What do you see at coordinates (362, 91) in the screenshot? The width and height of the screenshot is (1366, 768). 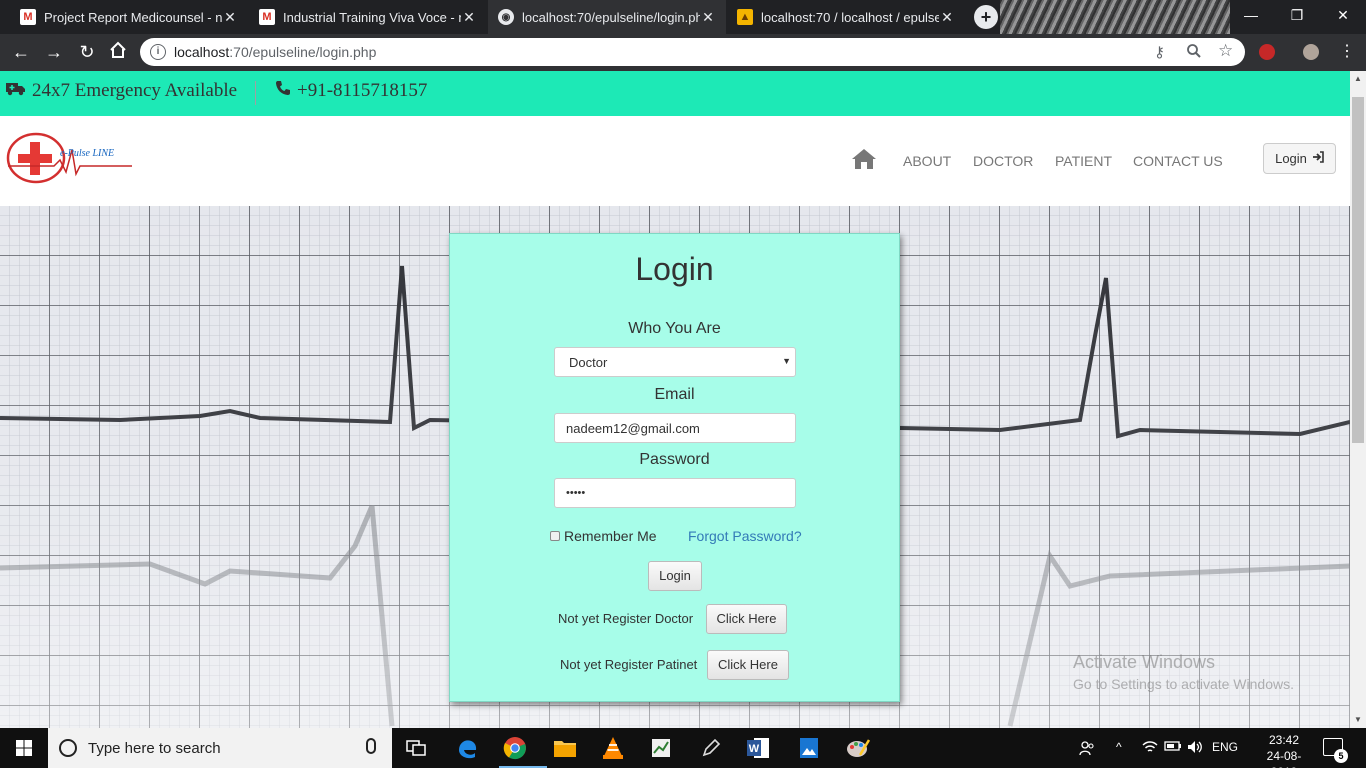 I see `phone-number: +91-8115718157` at bounding box center [362, 91].